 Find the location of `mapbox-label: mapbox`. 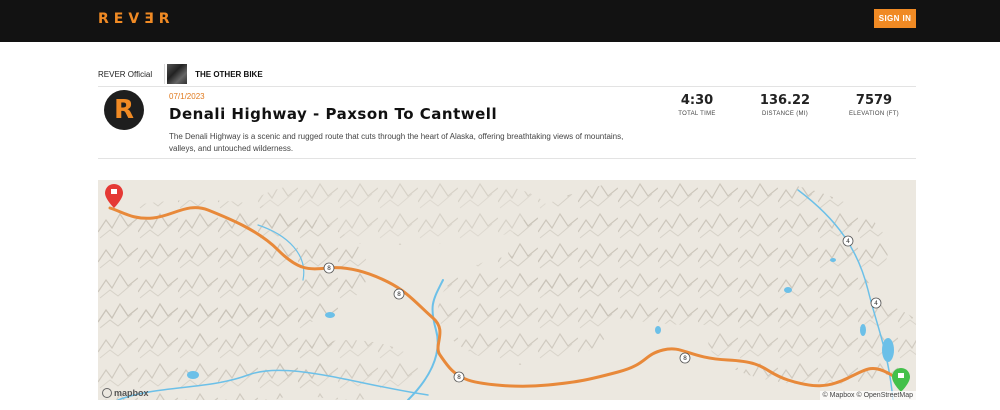

mapbox-label: mapbox is located at coordinates (131, 393).